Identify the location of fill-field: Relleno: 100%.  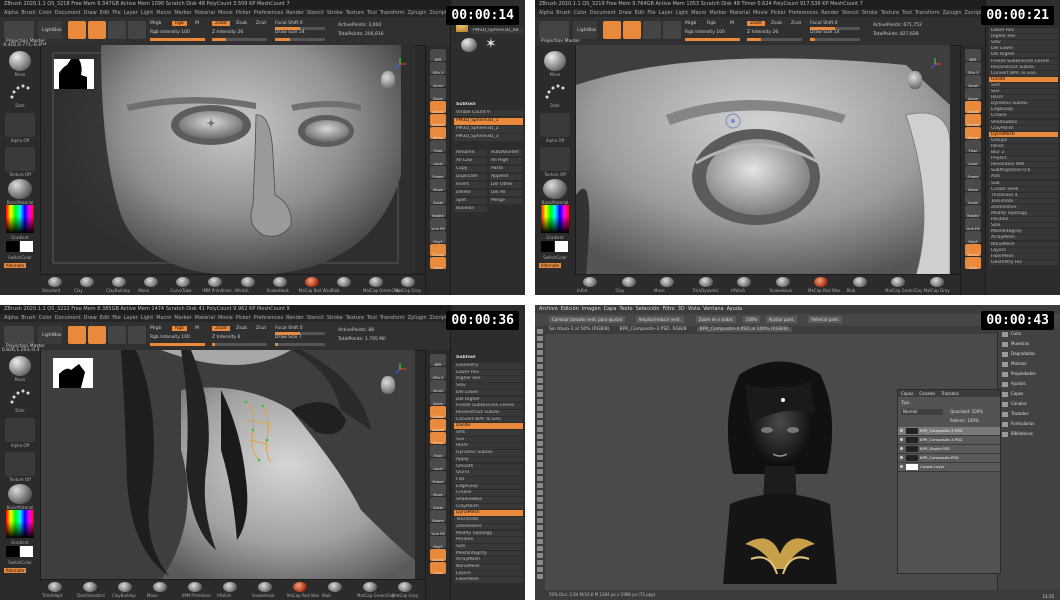
(964, 420).